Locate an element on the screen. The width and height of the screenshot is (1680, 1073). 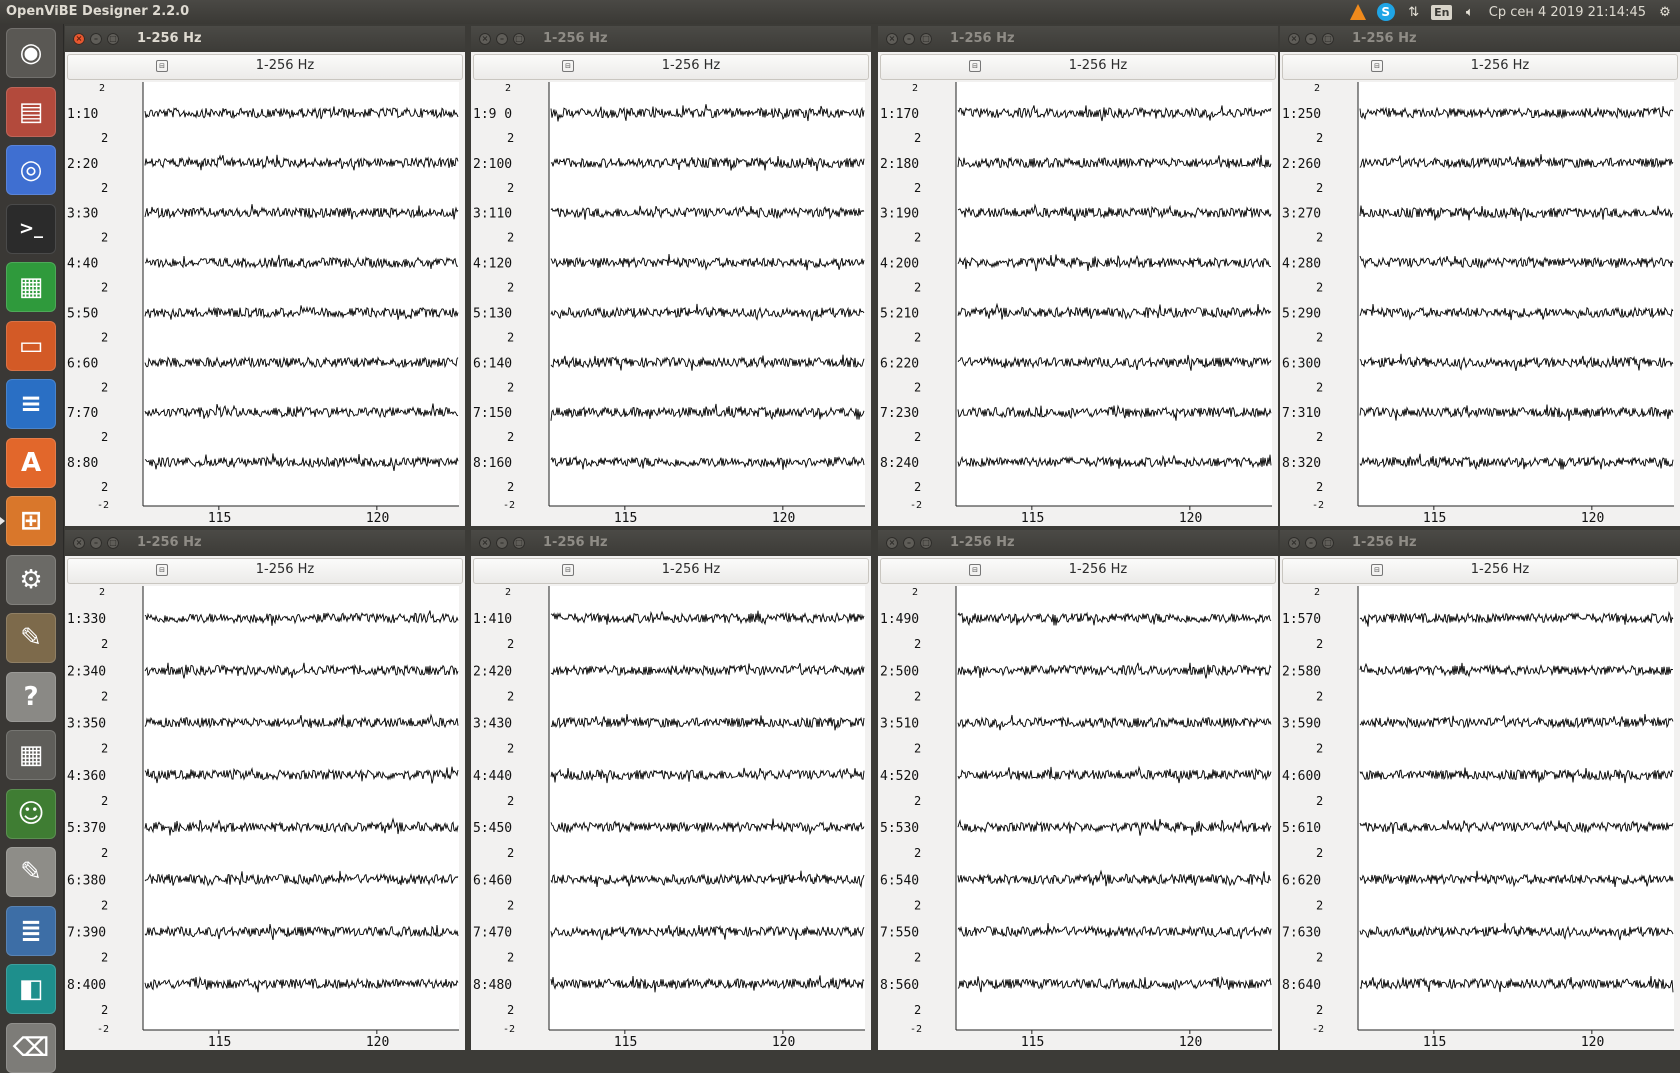
channel-label: 3:190 is located at coordinates (899, 214).